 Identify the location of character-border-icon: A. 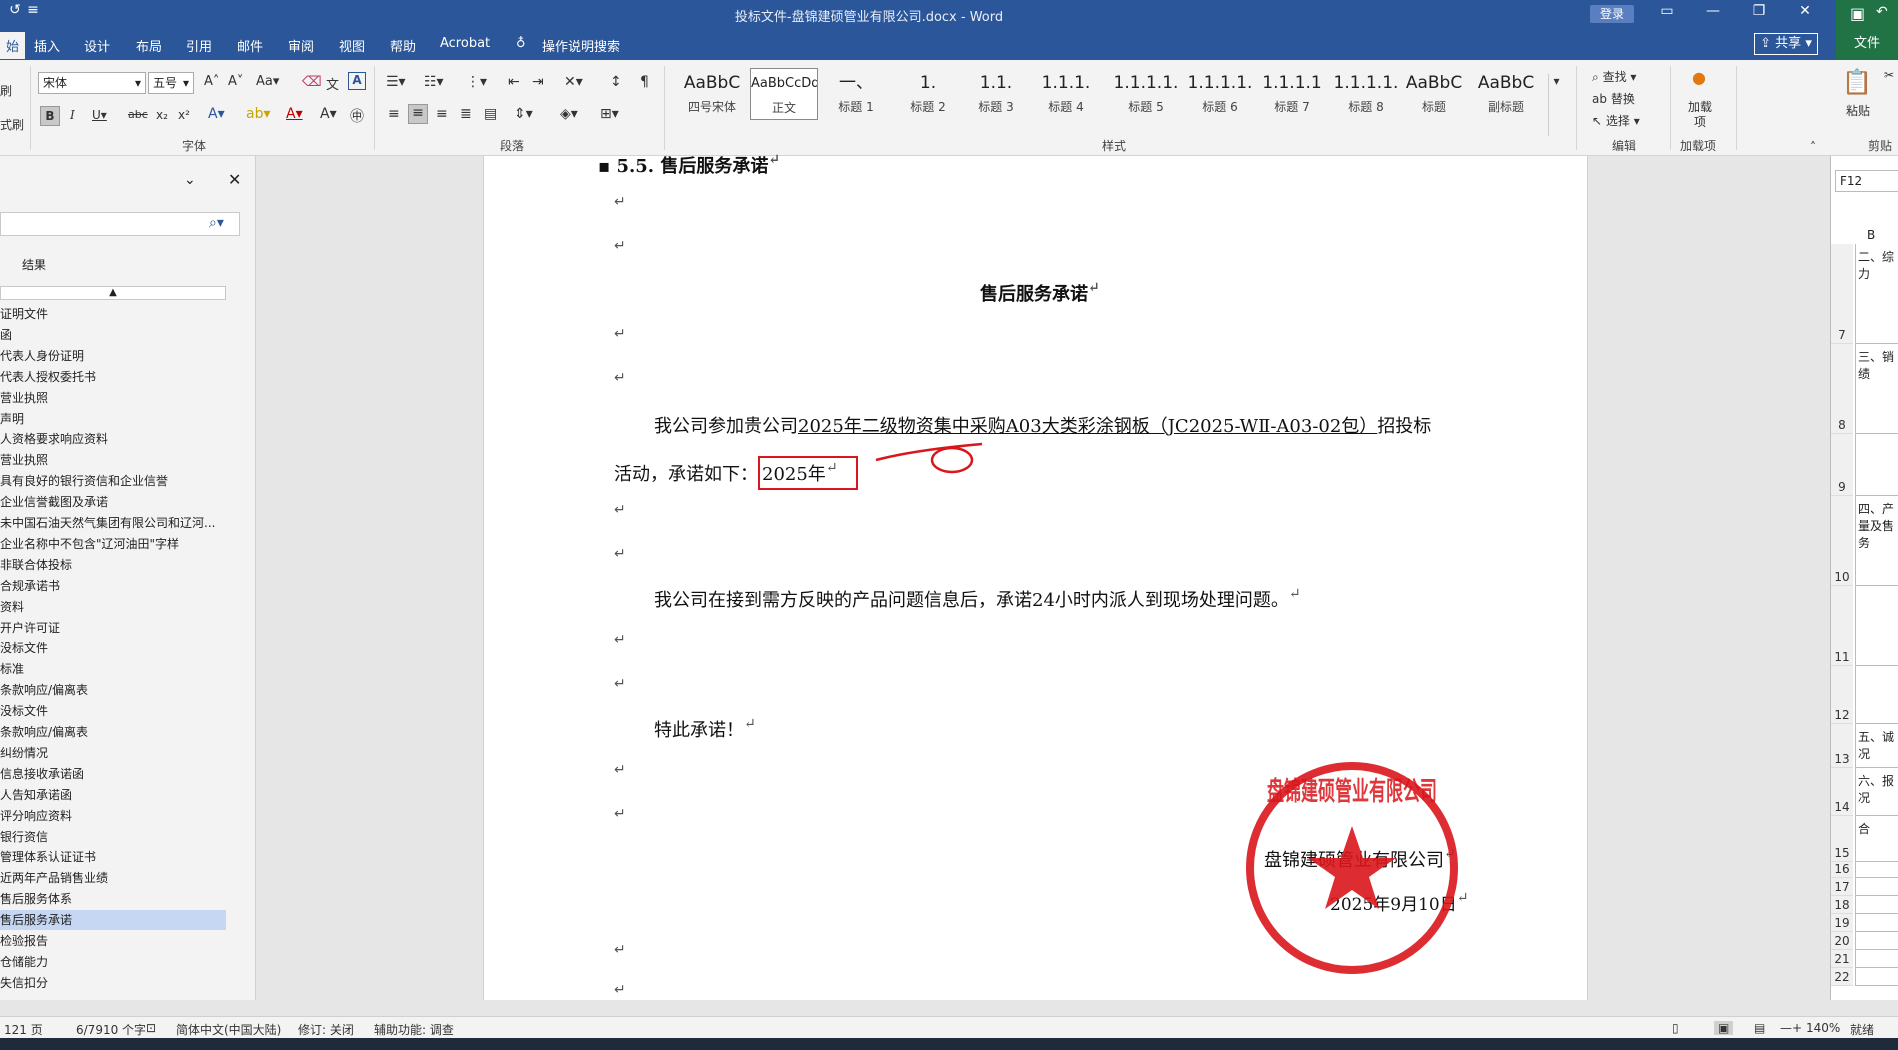
(357, 81).